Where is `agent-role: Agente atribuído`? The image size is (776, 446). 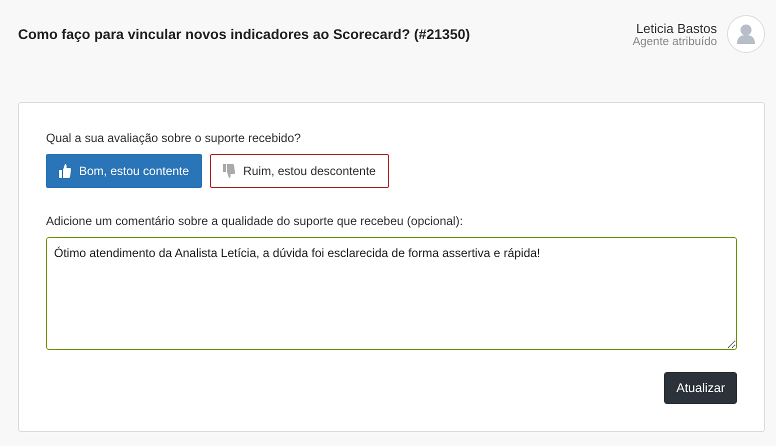 agent-role: Agente atribuído is located at coordinates (674, 42).